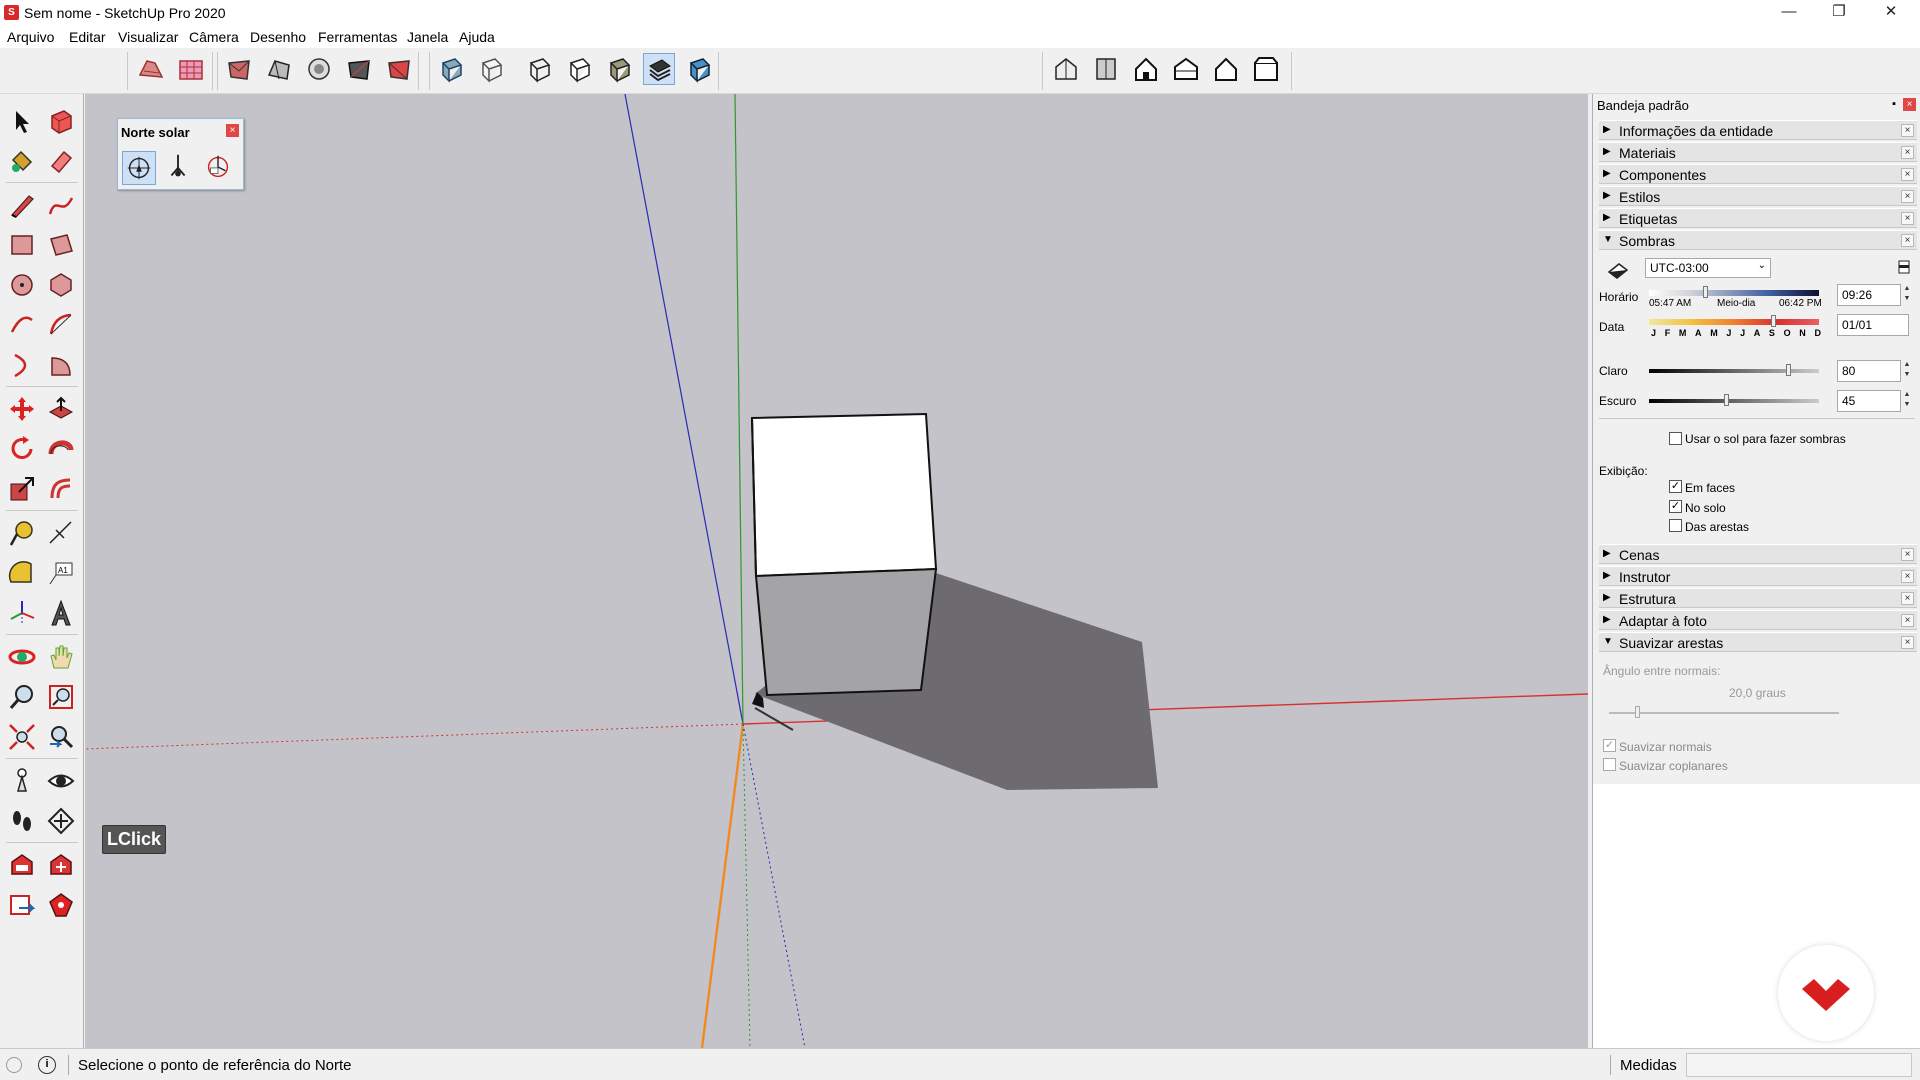  What do you see at coordinates (1891, 13) in the screenshot?
I see `close-button: ✕` at bounding box center [1891, 13].